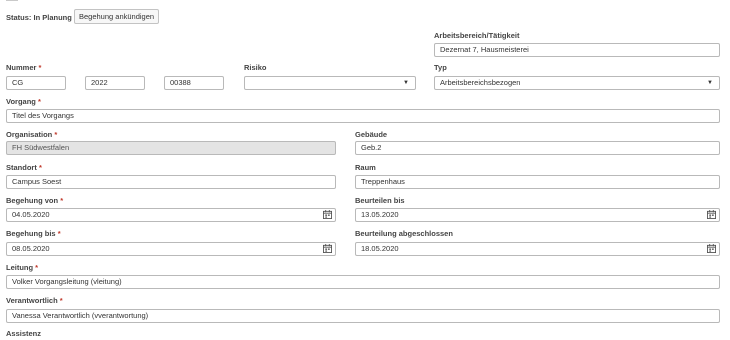 This screenshot has width=730, height=340. I want to click on beurteilen-bis-field: 13.05.2020, so click(537, 215).